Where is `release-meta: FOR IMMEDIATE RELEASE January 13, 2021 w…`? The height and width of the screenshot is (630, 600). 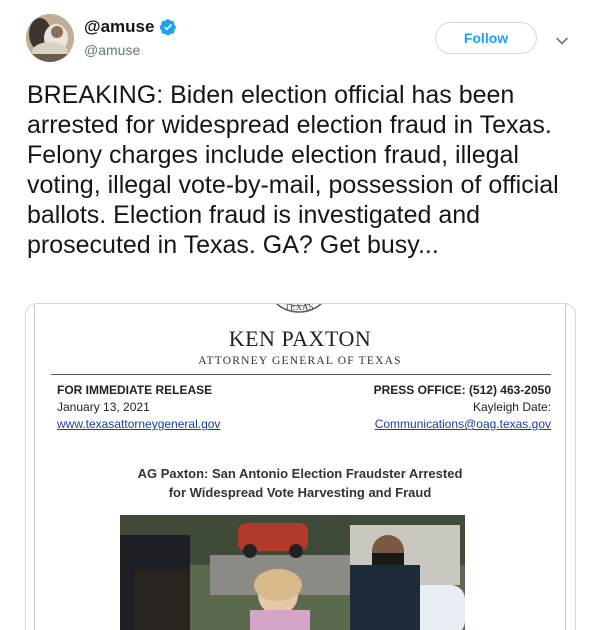
release-meta: FOR IMMEDIATE RELEASE January 13, 2021 w… is located at coordinates (138, 407).